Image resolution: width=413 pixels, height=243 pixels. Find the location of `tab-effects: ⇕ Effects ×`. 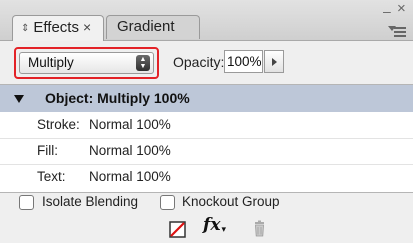

tab-effects: ⇕ Effects × is located at coordinates (58, 28).